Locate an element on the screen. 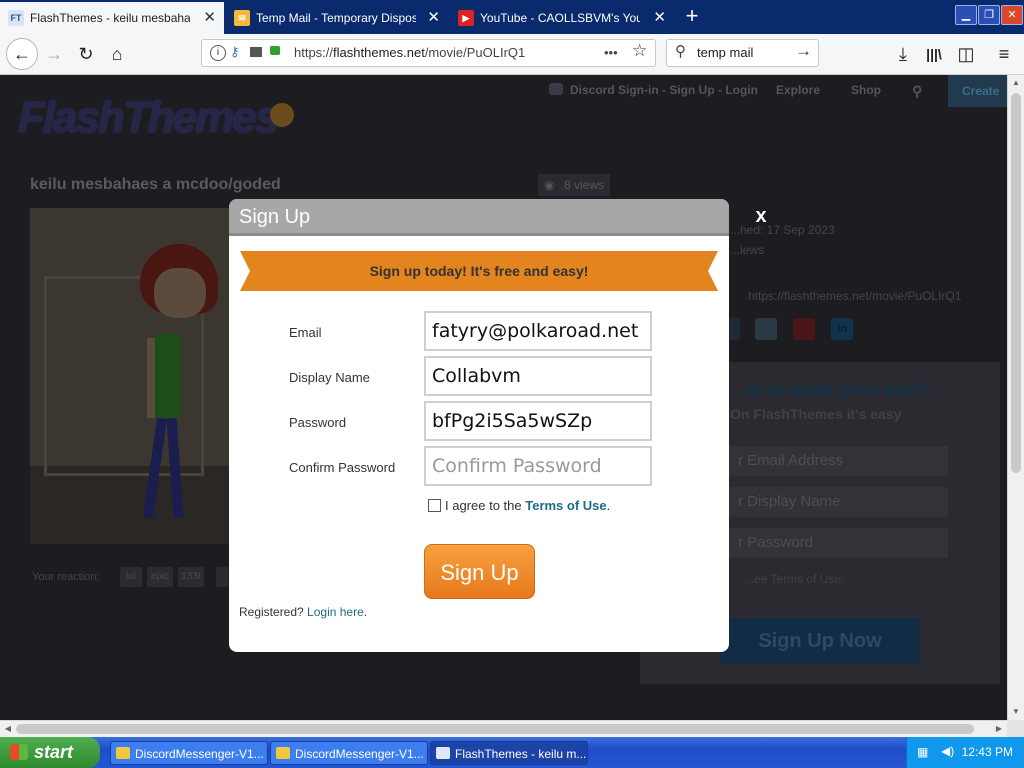  window-icon is located at coordinates (123, 753).